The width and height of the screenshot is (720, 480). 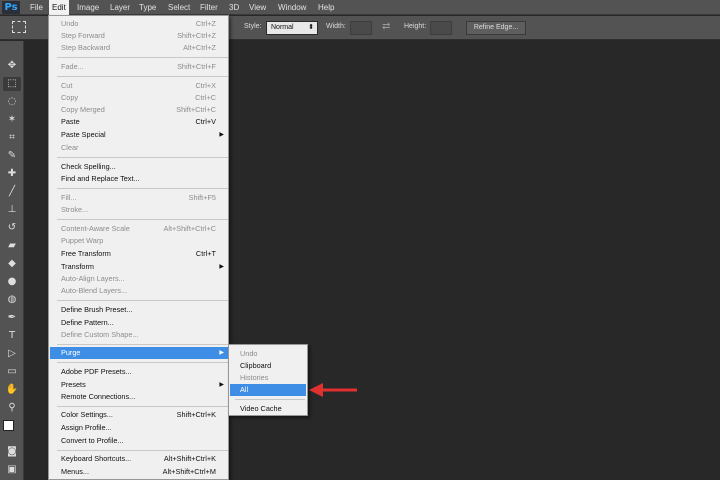 I want to click on eyedropper-tool-icon: ✎, so click(x=12, y=156).